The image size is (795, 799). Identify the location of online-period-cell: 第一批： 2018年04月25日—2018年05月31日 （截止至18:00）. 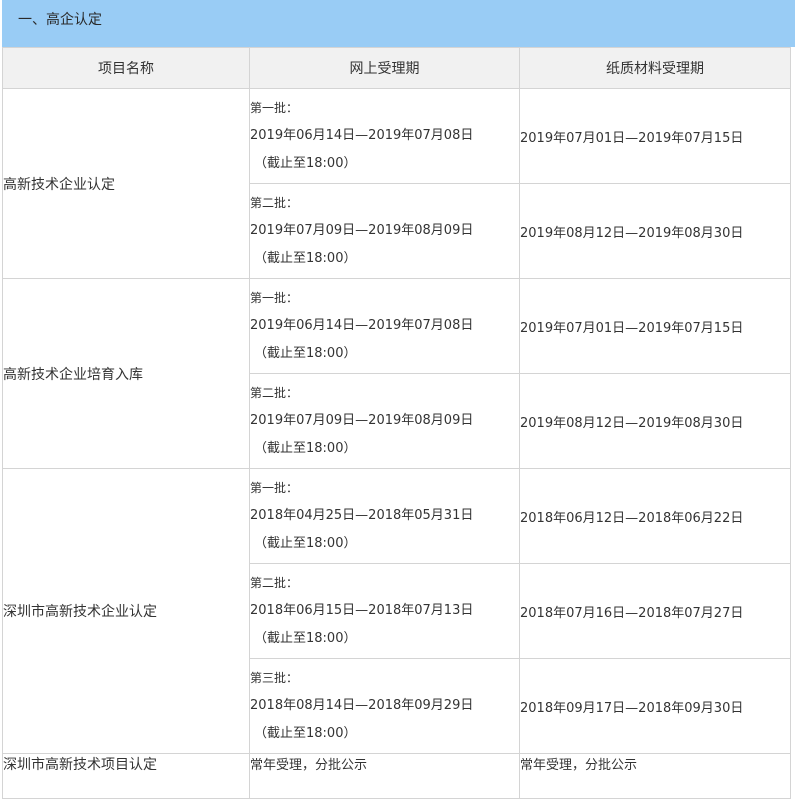
(384, 516).